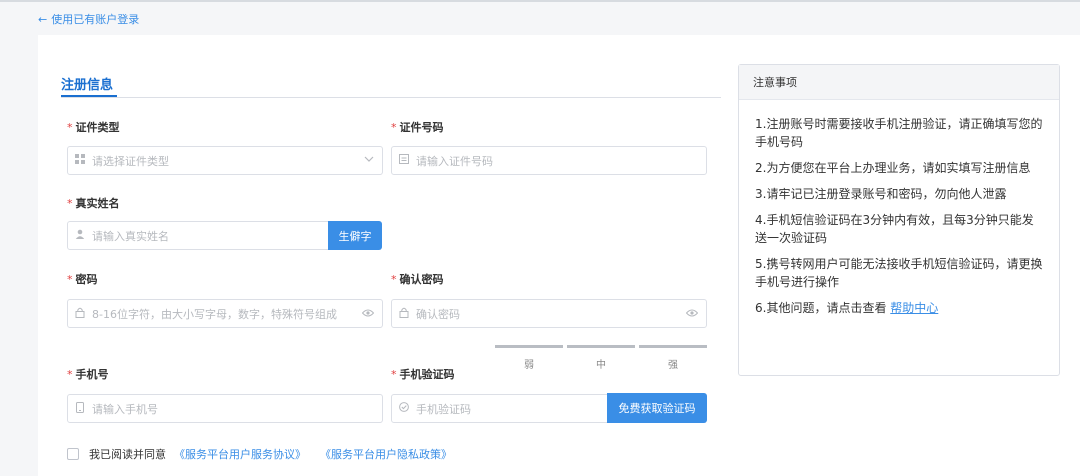 This screenshot has width=1080, height=476. I want to click on id-type-label-text: 证件类型, so click(97, 127).